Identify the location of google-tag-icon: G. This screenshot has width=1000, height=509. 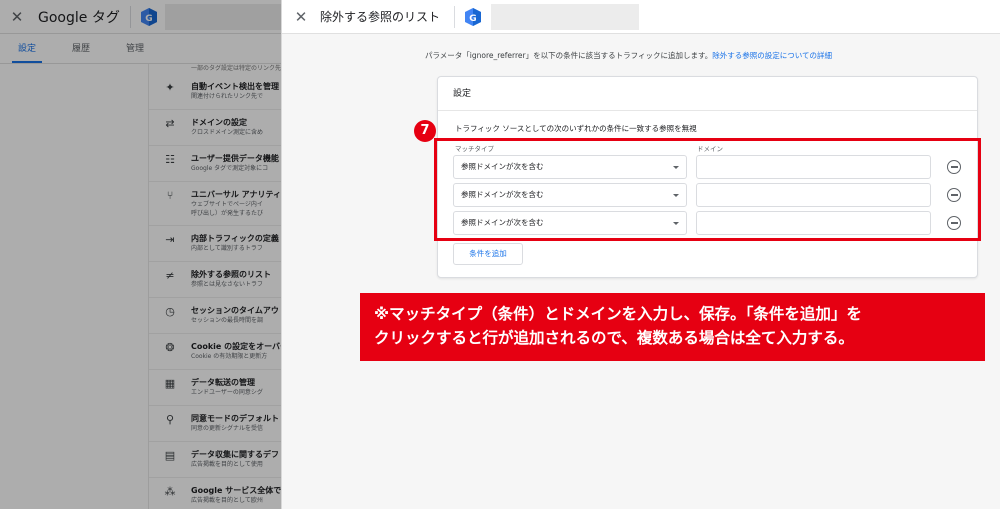
(473, 16).